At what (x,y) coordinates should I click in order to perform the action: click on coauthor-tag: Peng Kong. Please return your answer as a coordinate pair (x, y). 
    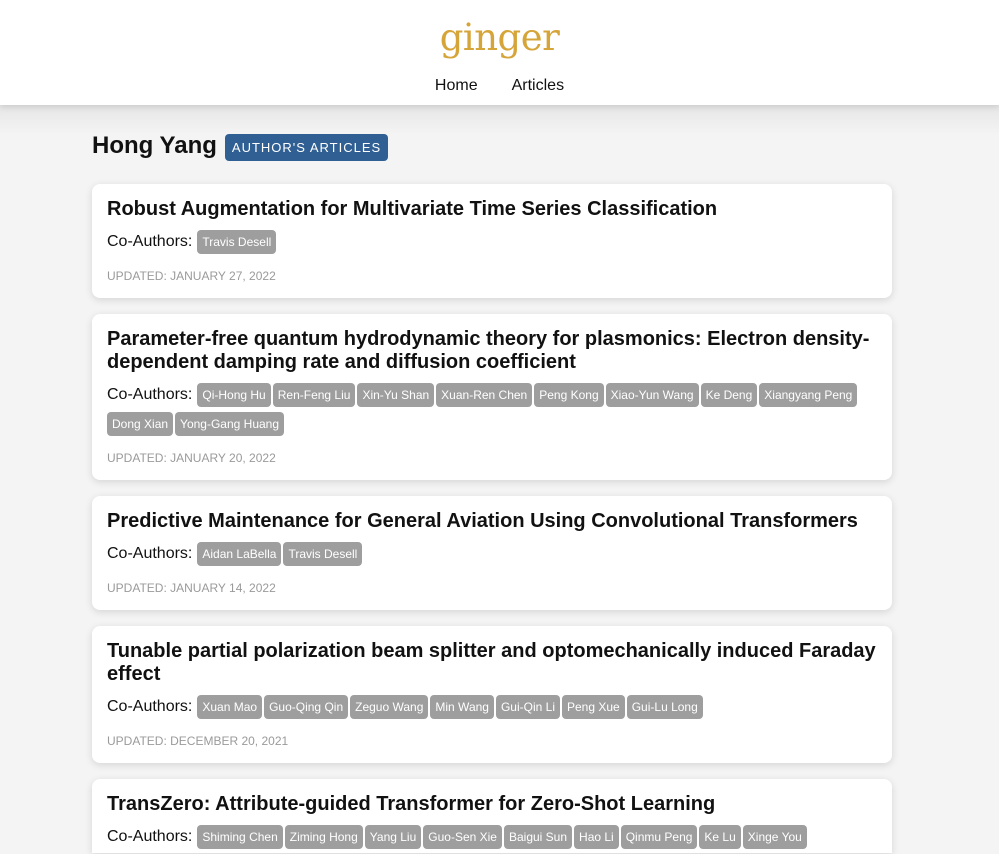
    Looking at the image, I should click on (569, 395).